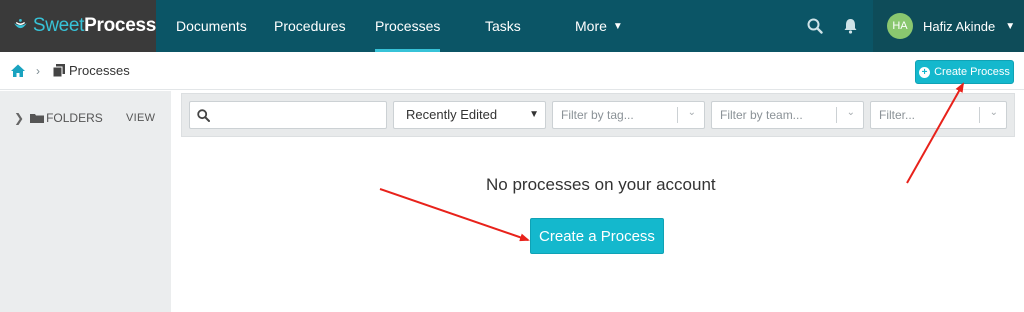  Describe the element at coordinates (591, 26) in the screenshot. I see `nav-more-label: More` at that location.